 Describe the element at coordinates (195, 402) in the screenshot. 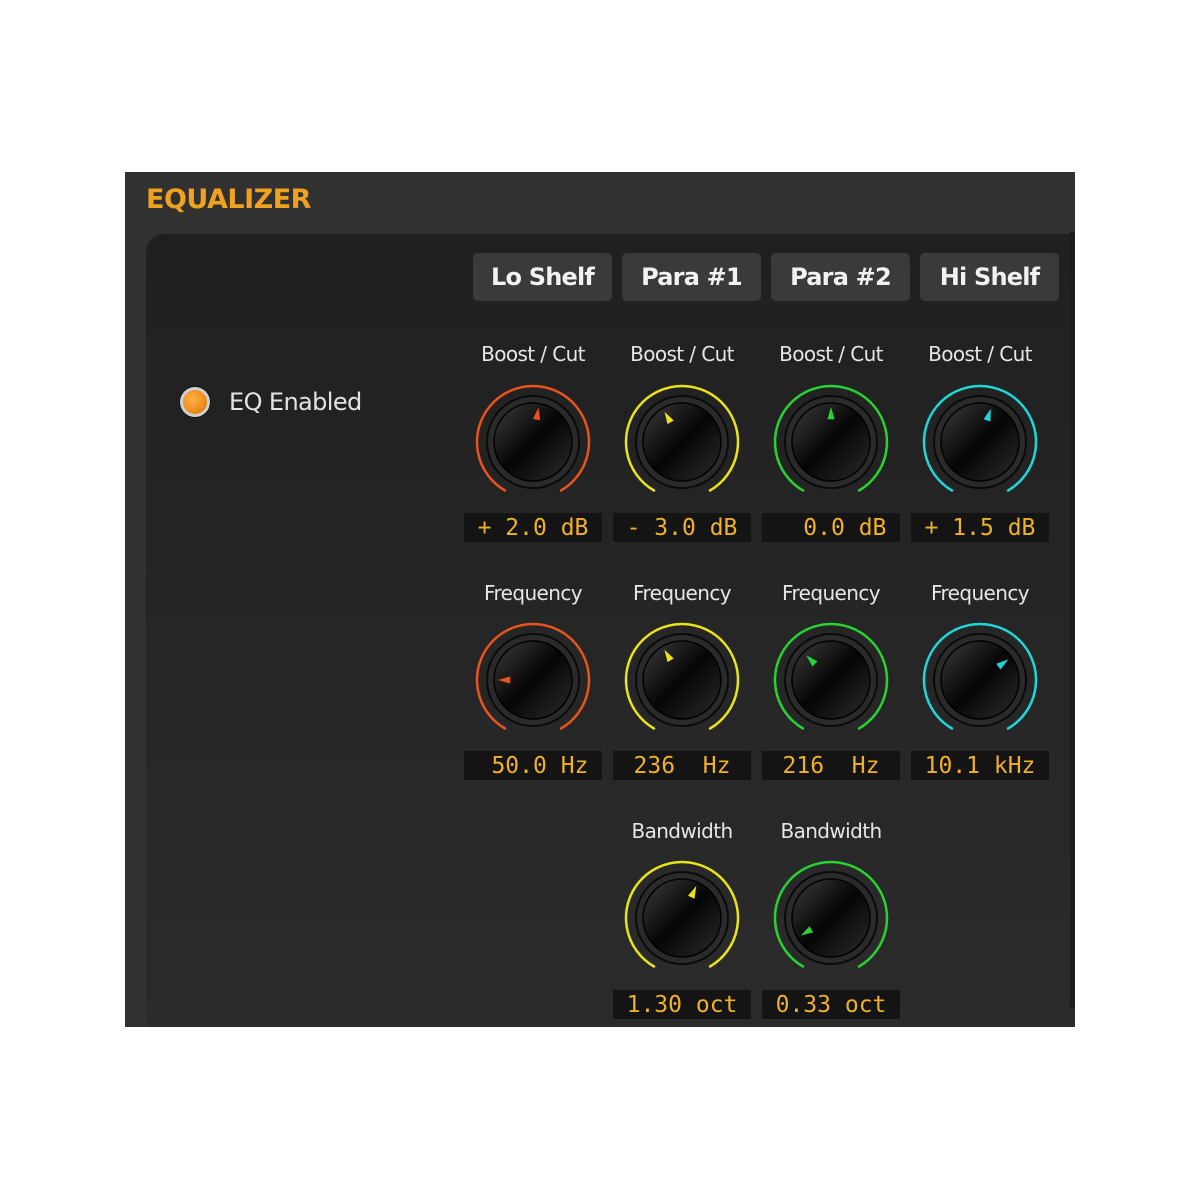

I see `eq-enabled-led-icon` at that location.